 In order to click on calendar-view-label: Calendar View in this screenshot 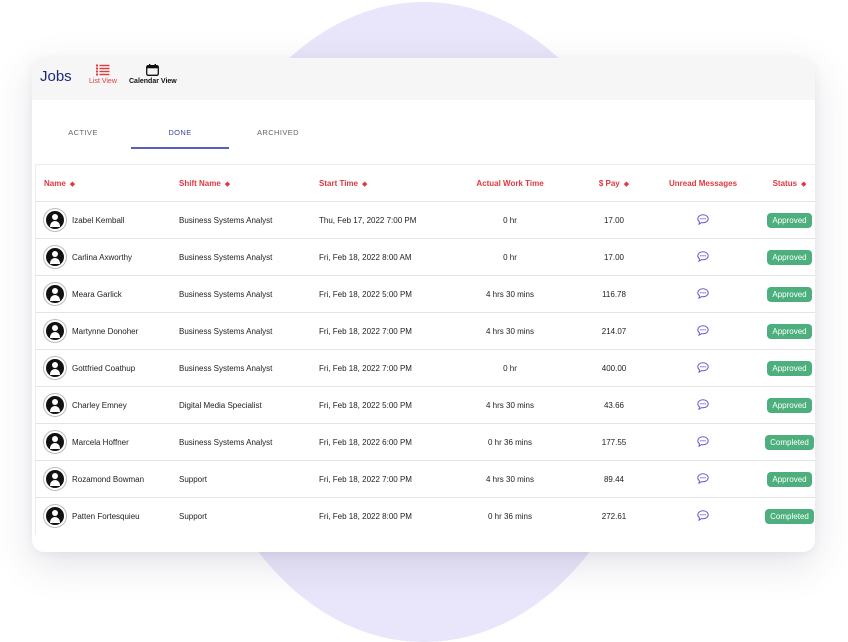, I will do `click(153, 81)`.